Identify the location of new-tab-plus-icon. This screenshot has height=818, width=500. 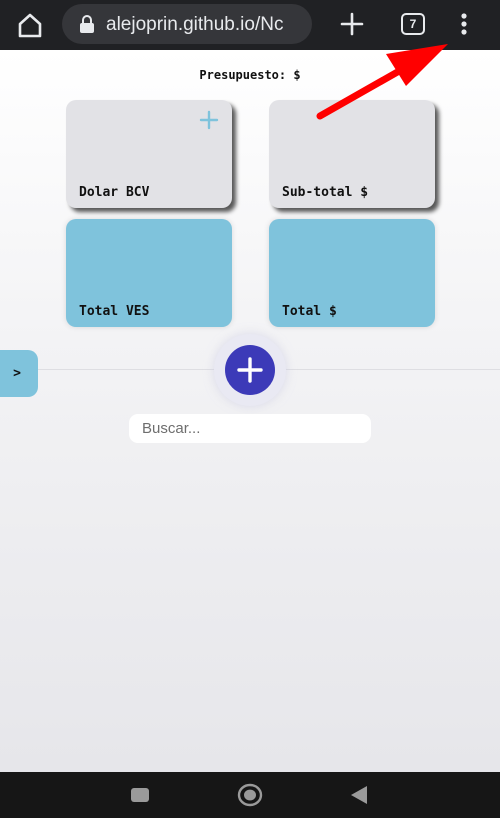
(352, 24).